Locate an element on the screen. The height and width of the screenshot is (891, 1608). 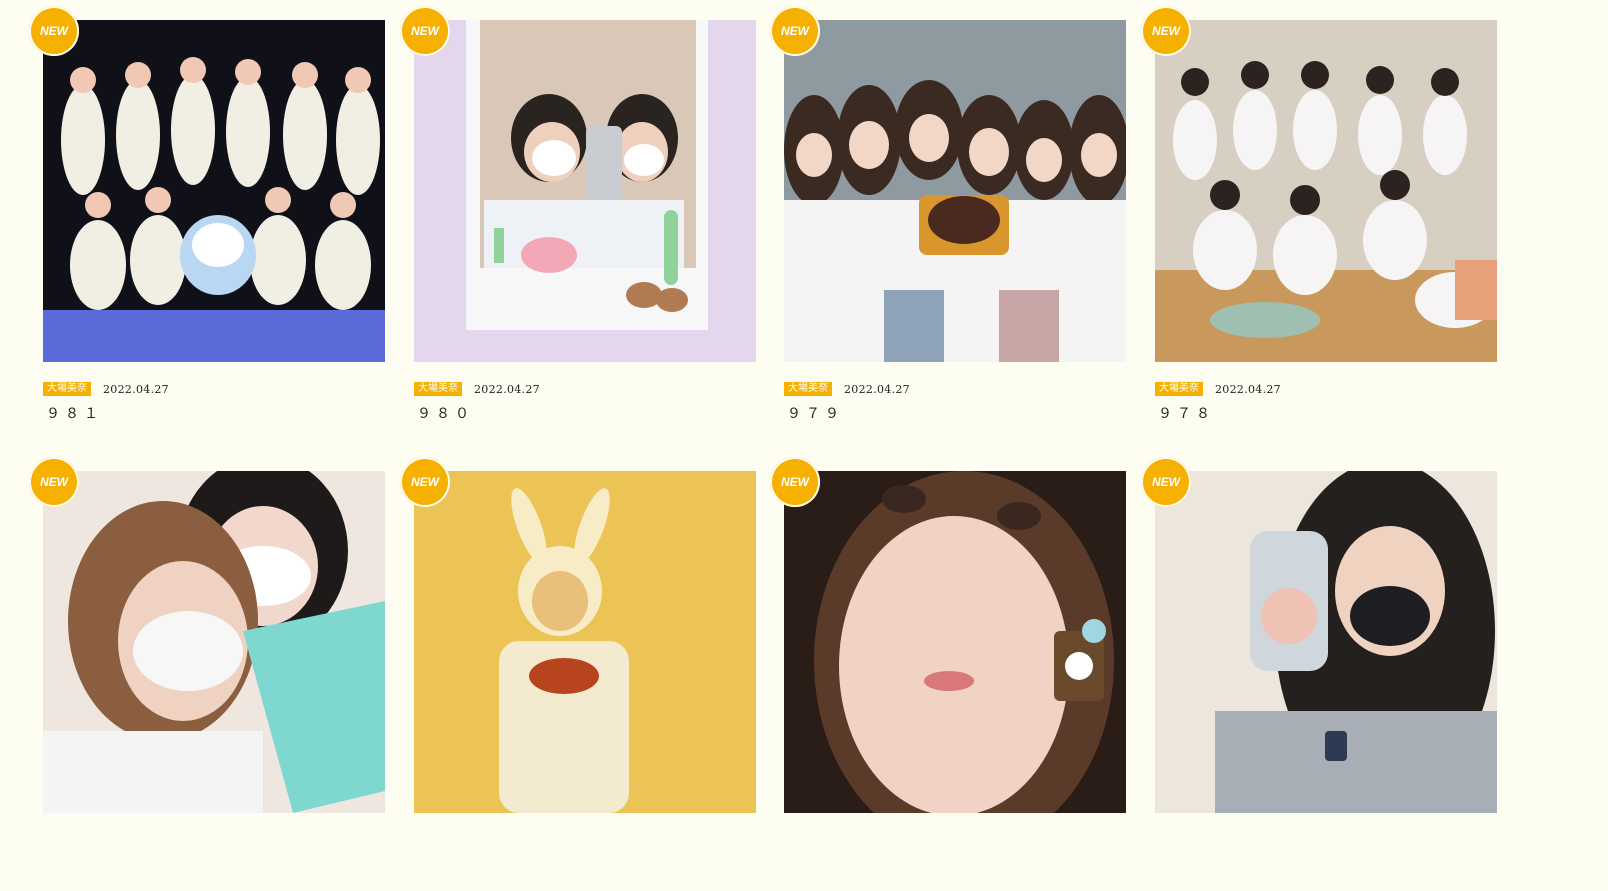
group-stage-photo is located at coordinates (214, 191).